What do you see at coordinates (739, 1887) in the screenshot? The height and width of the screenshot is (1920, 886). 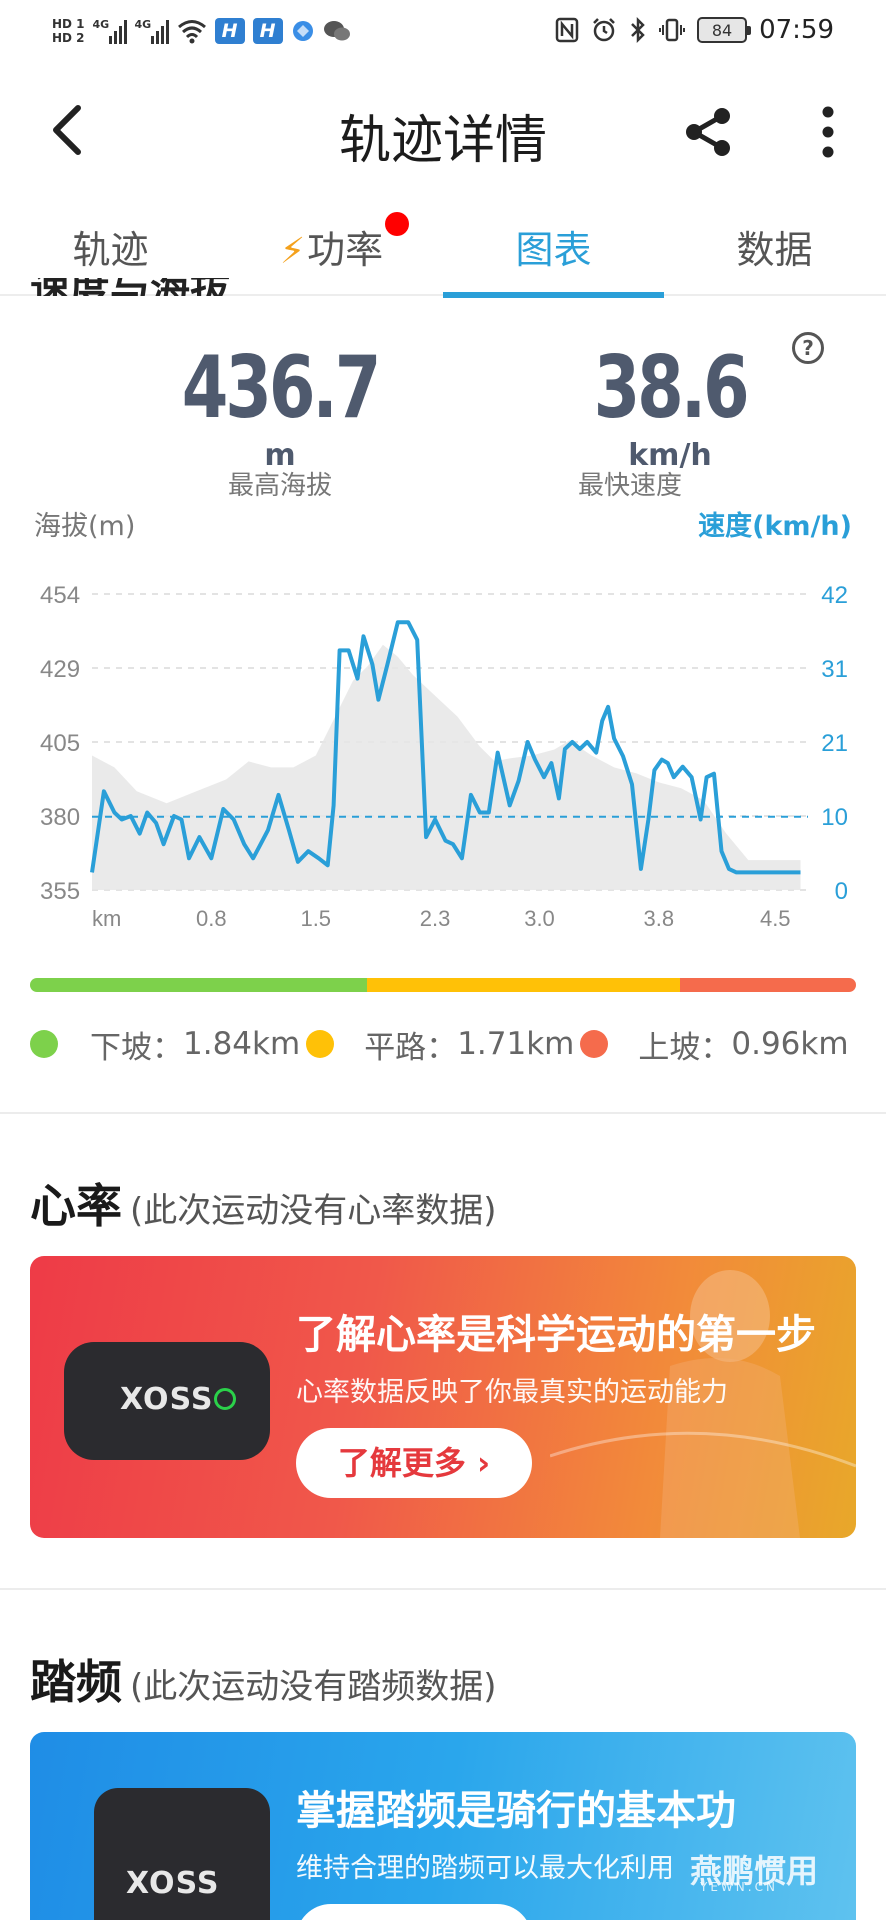 I see `watermark-sub: YEWN.CN` at bounding box center [739, 1887].